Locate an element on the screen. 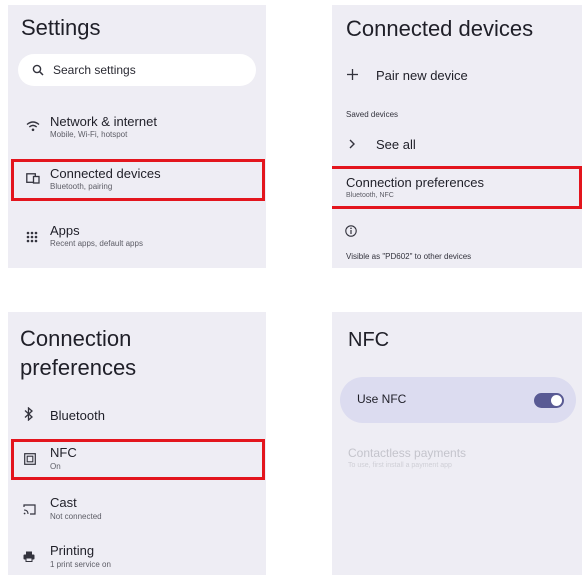 Image resolution: width=583 pixels, height=578 pixels. pref-item-subtitle: Not connected is located at coordinates (76, 516).